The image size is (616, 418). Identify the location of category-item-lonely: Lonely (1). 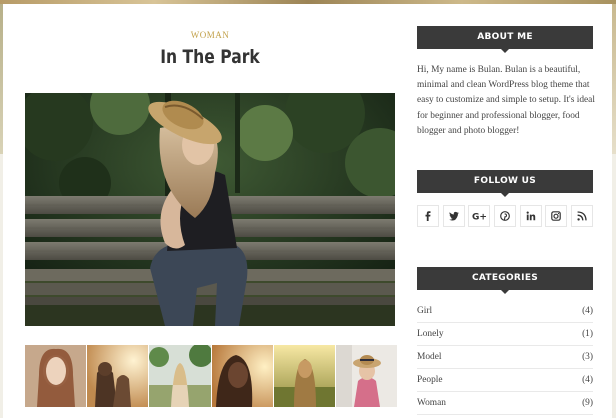
(505, 334).